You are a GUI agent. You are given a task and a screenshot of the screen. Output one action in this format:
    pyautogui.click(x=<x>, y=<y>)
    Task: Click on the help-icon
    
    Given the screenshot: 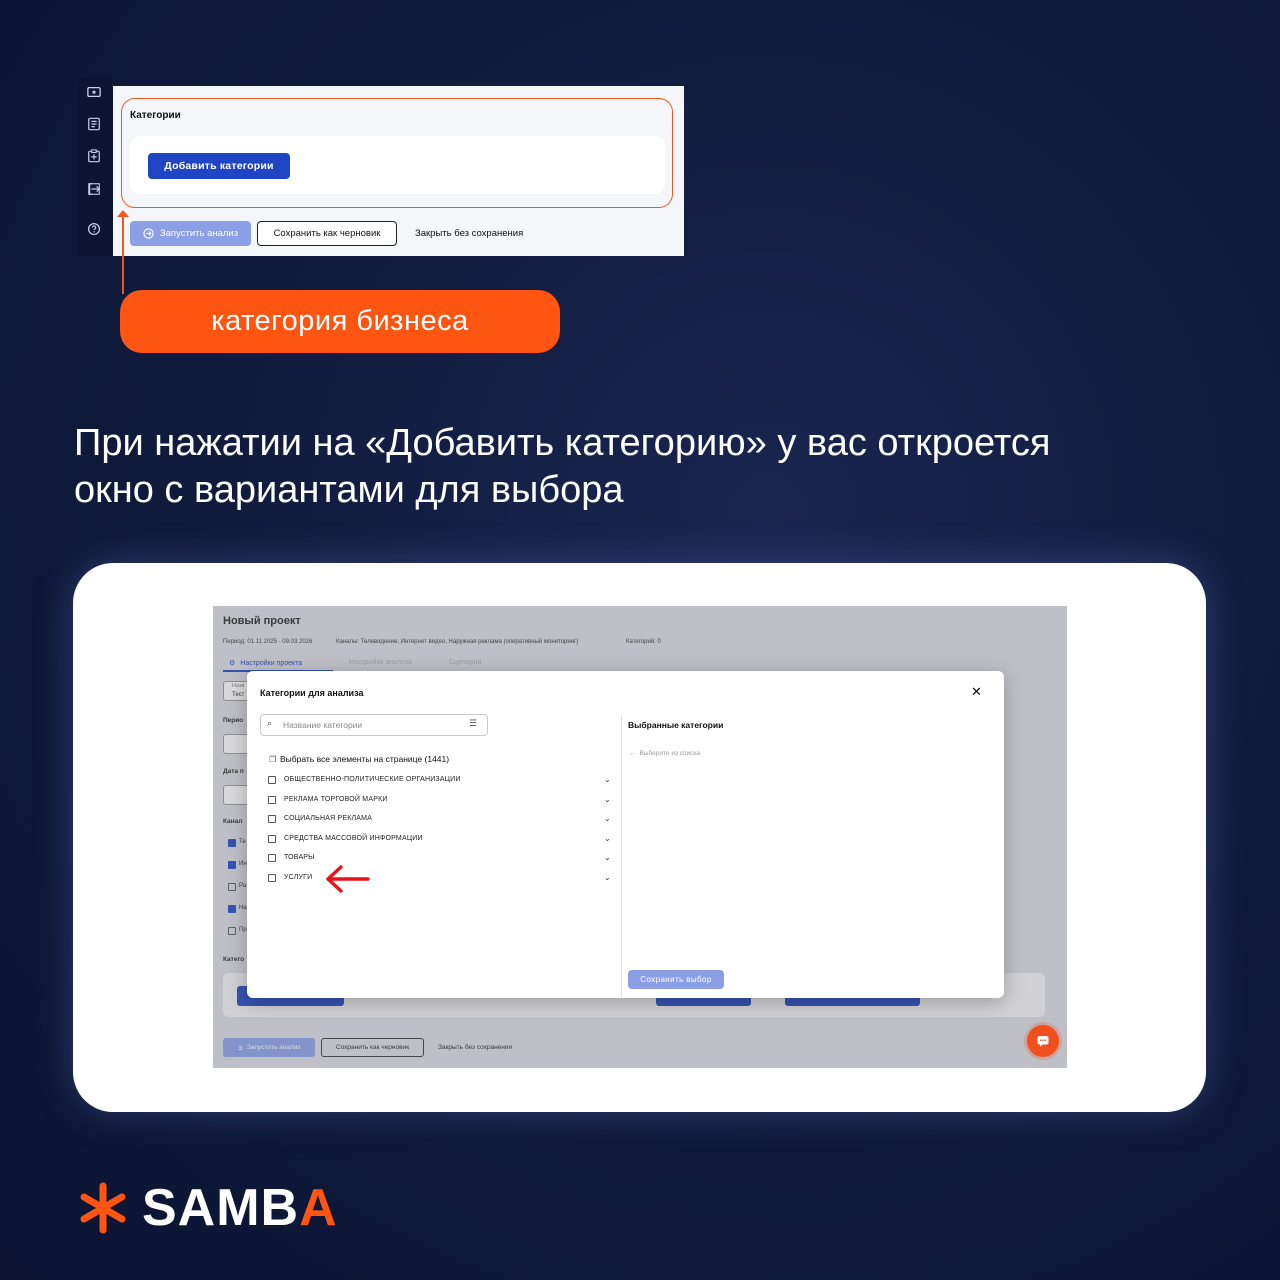 What is the action you would take?
    pyautogui.click(x=94, y=229)
    